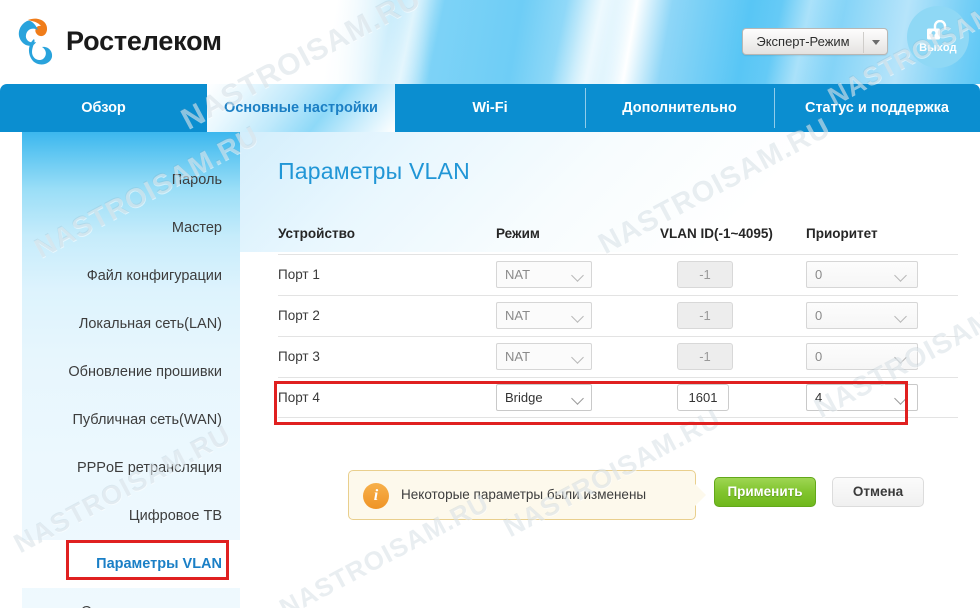 Image resolution: width=980 pixels, height=608 pixels. I want to click on mode-select-port2: NAT, so click(544, 315).